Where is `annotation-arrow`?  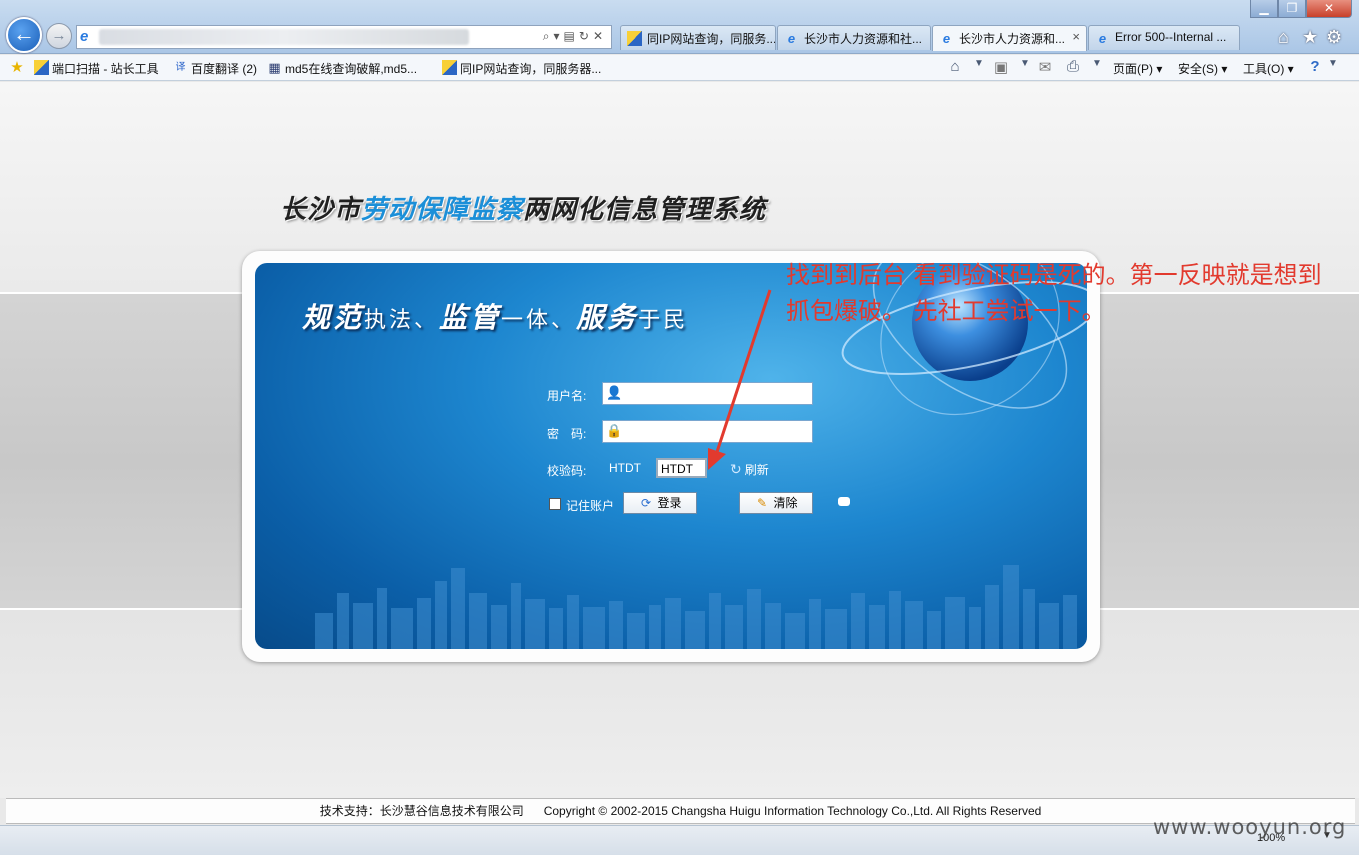
annotation-arrow is located at coordinates (740, 379).